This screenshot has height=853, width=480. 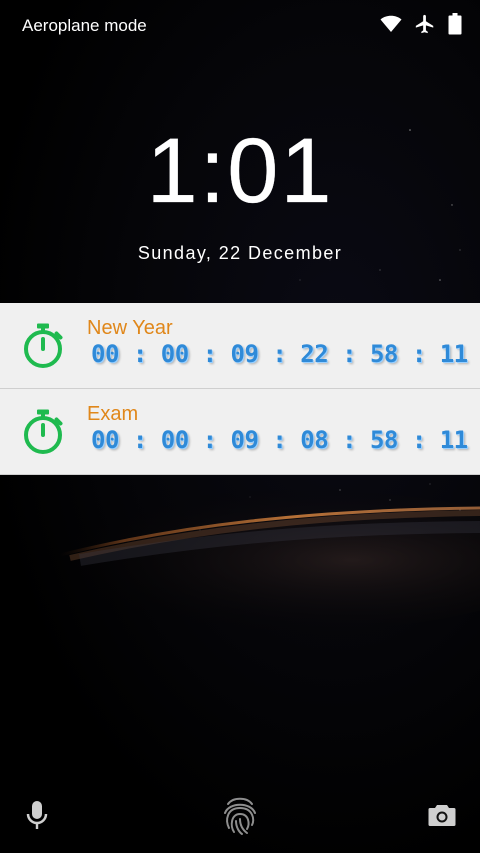 What do you see at coordinates (240, 253) in the screenshot?
I see `clock-date: Sunday, 22 December` at bounding box center [240, 253].